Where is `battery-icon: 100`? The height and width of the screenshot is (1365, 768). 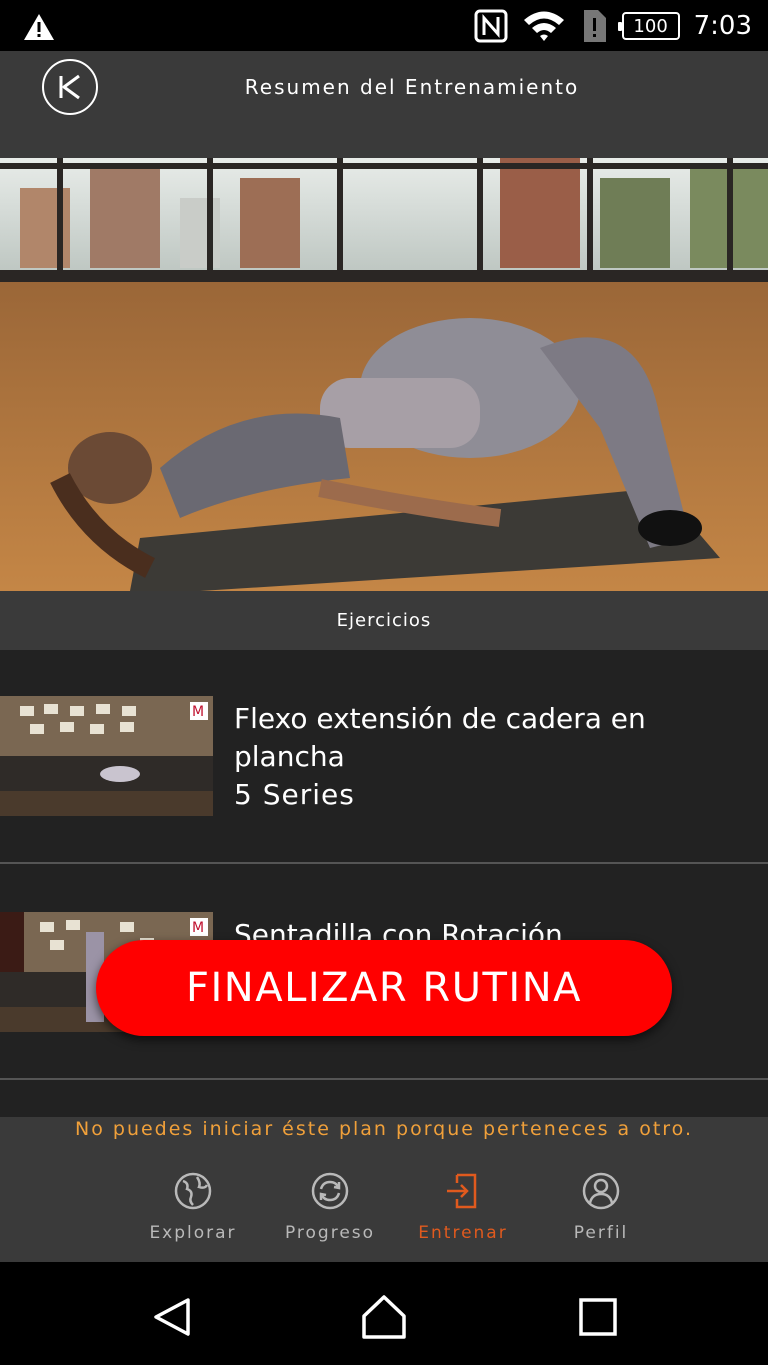 battery-icon: 100 is located at coordinates (648, 26).